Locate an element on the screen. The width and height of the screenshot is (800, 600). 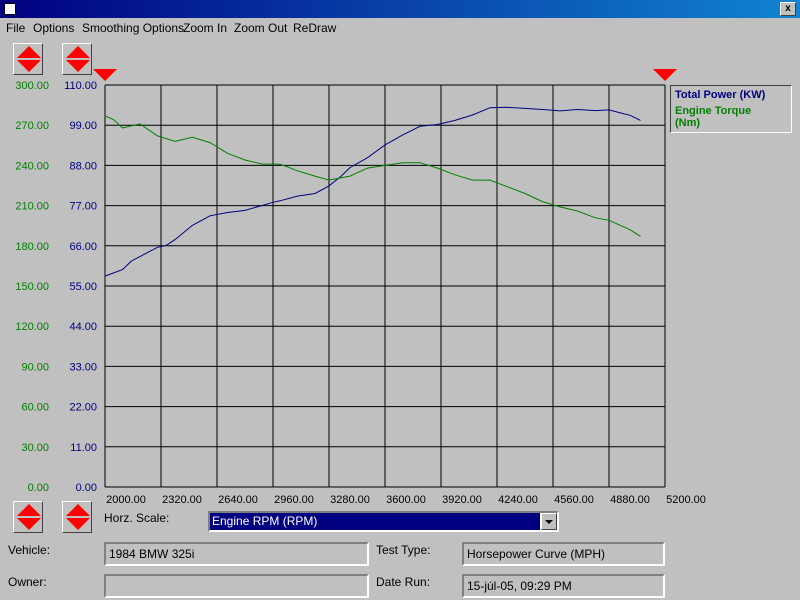
date-run-label: Date Run: is located at coordinates (403, 582).